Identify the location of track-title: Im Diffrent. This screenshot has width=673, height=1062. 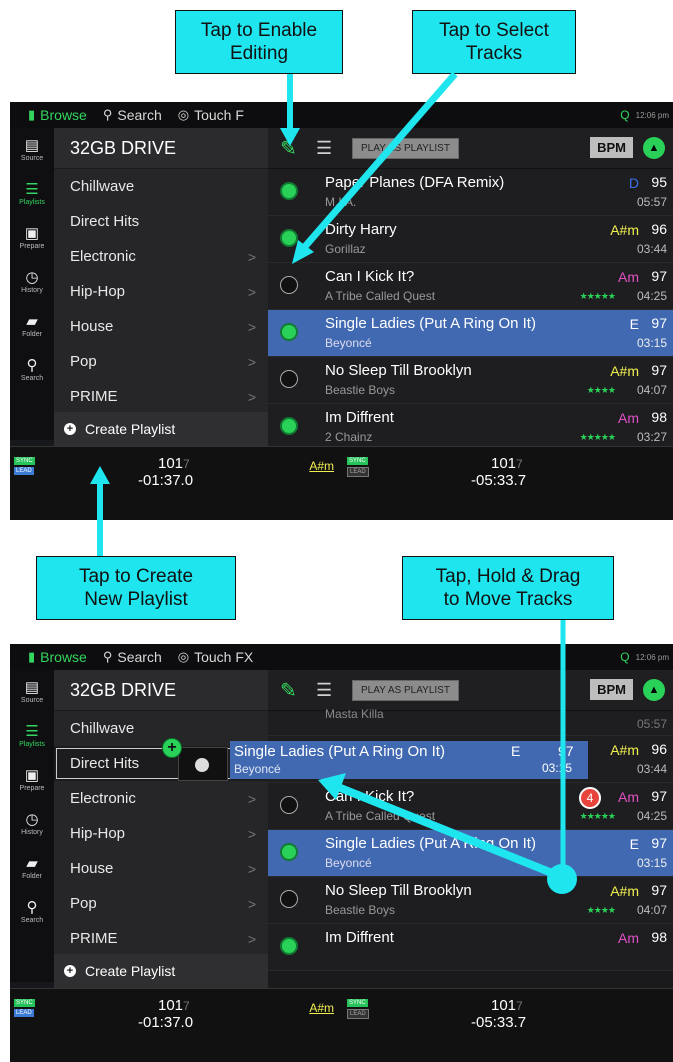
(359, 417).